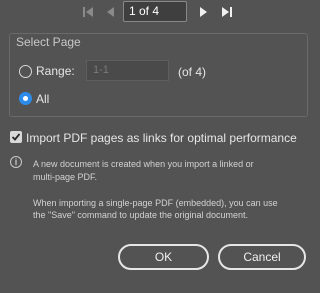 The height and width of the screenshot is (293, 320). What do you see at coordinates (55, 71) in the screenshot?
I see `range-label: Range:` at bounding box center [55, 71].